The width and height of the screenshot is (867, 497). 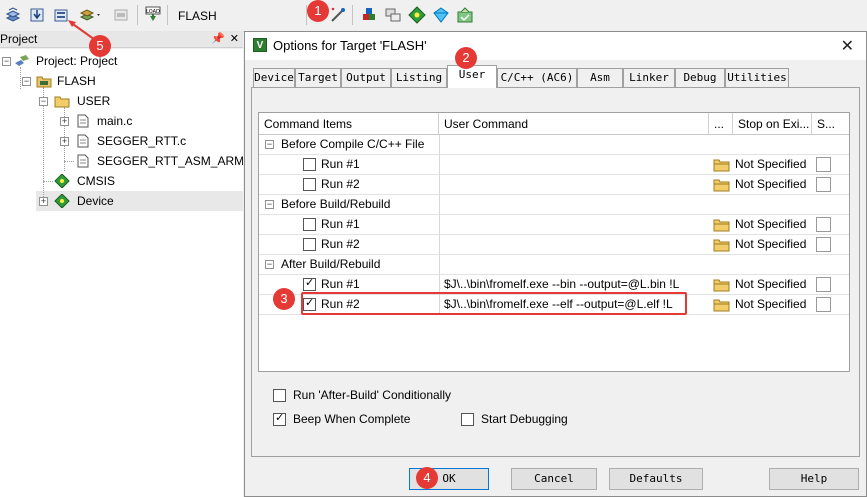 What do you see at coordinates (554, 145) in the screenshot?
I see `group-before-compile: − Before Compile C/C++ File` at bounding box center [554, 145].